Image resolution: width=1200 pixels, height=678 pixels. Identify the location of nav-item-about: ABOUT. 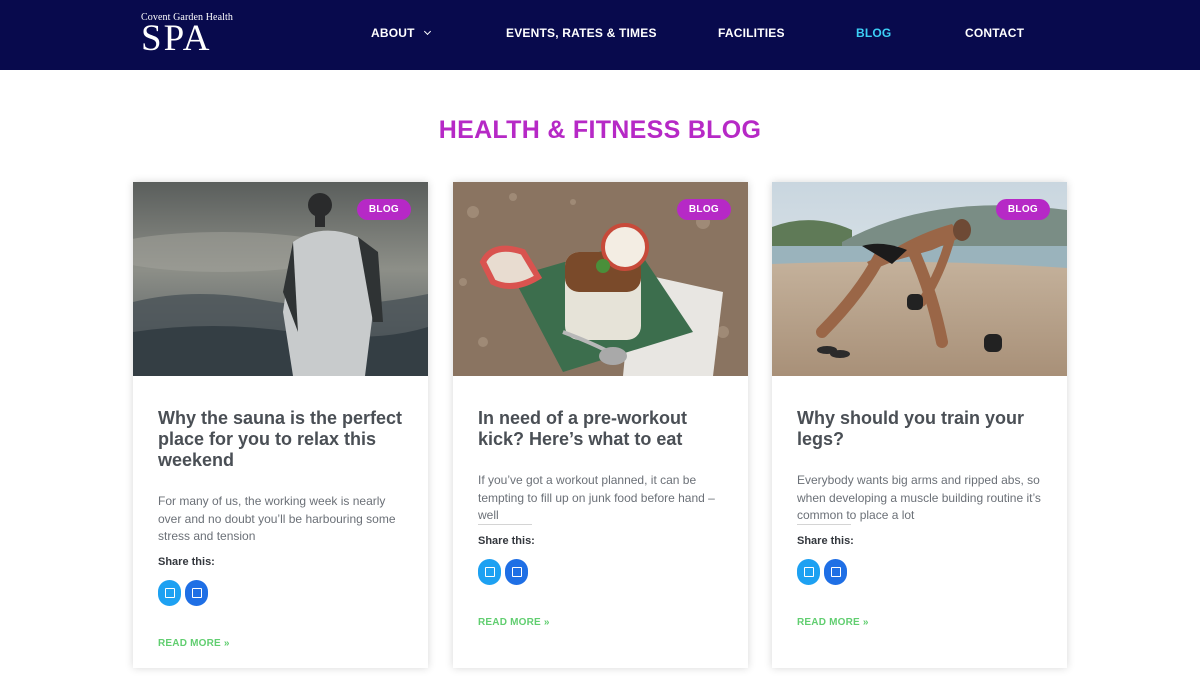
(401, 33).